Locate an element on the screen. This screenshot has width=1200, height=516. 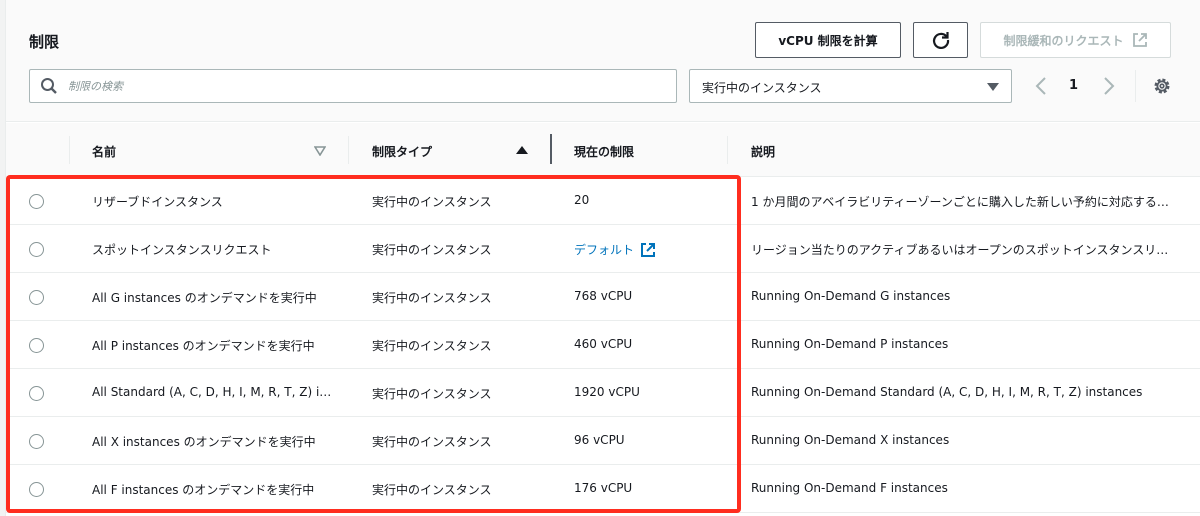
caret-down-icon is located at coordinates (993, 87).